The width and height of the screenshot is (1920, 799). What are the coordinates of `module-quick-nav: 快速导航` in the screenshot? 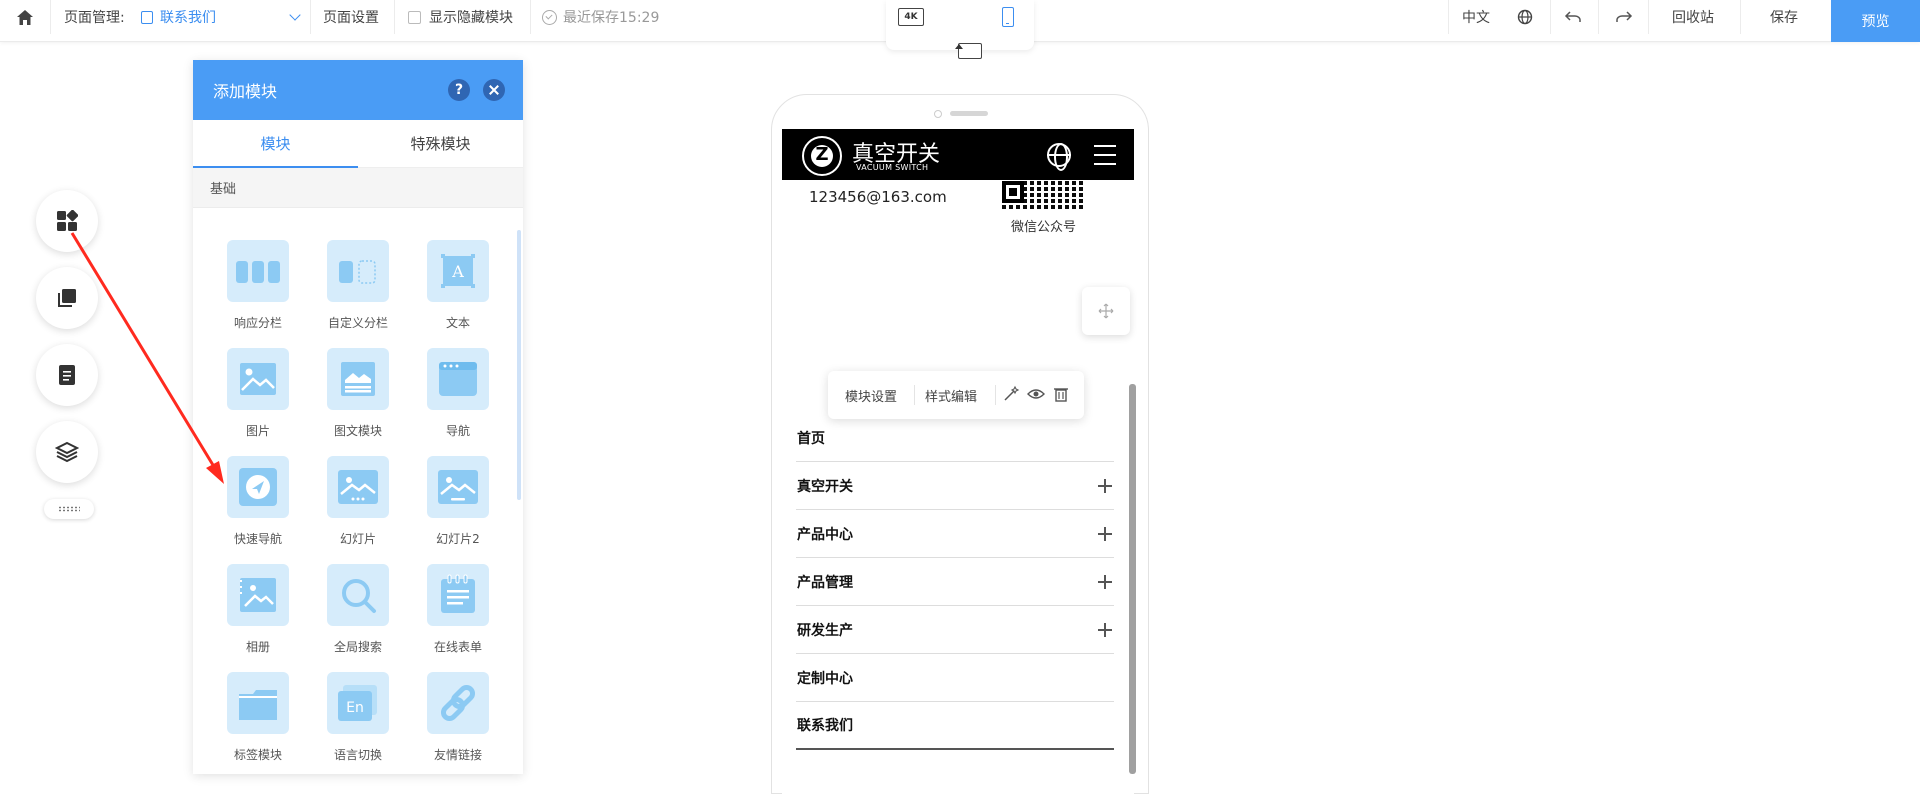 It's located at (258, 501).